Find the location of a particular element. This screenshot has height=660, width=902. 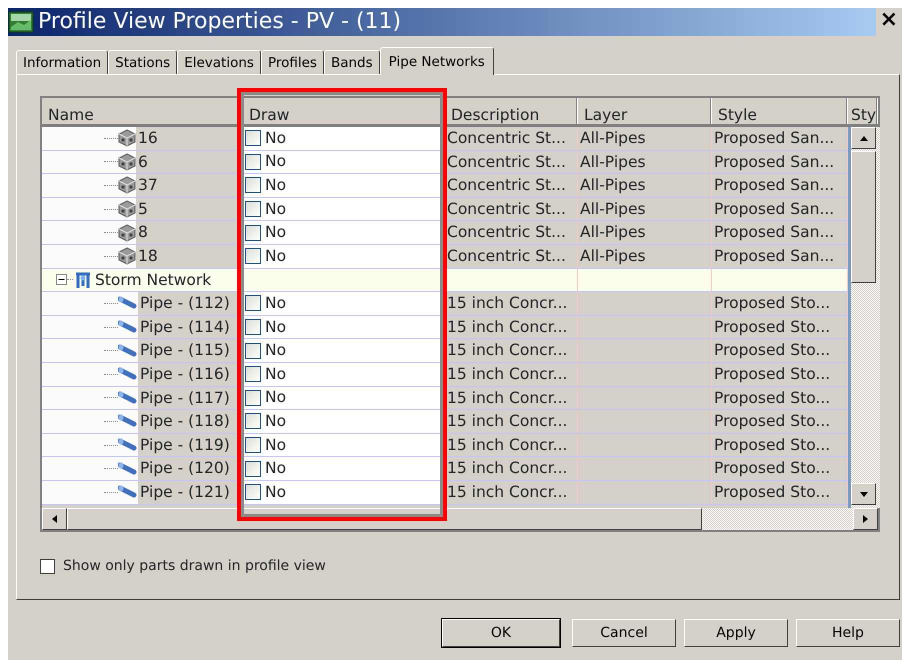

down-arrow-icon is located at coordinates (864, 494).